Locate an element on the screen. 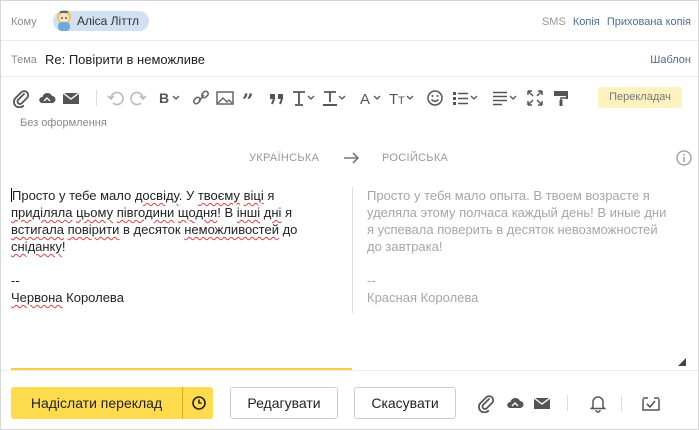  align-icon is located at coordinates (506, 98).